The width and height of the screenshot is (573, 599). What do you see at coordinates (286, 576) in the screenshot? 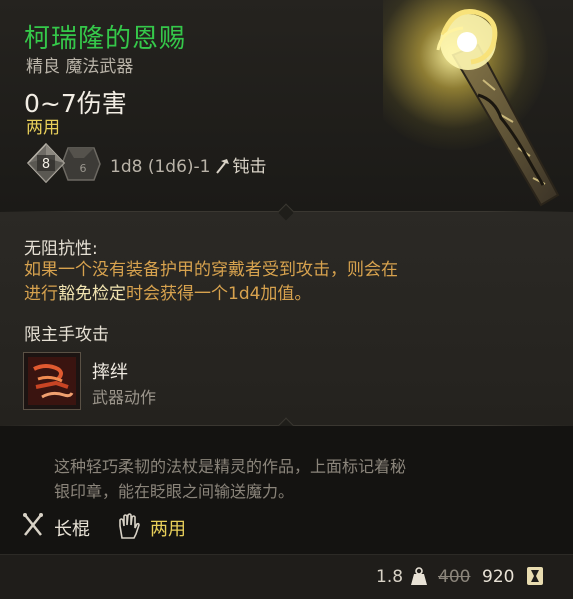
I see `item-footer: 1.8 400 920` at bounding box center [286, 576].